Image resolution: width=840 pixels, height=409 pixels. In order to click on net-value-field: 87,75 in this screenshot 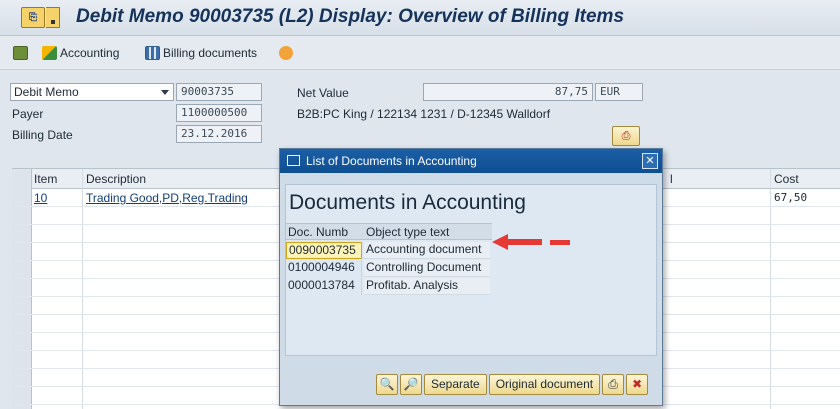, I will do `click(508, 92)`.